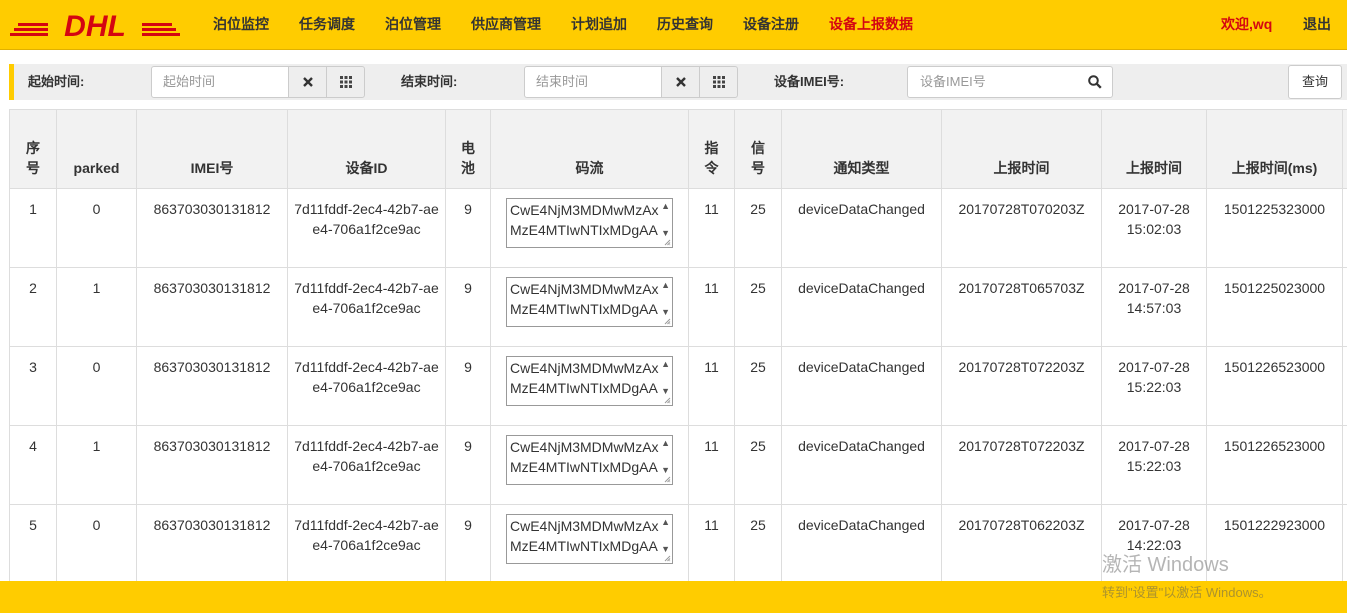 The width and height of the screenshot is (1347, 613). Describe the element at coordinates (56, 81) in the screenshot. I see `start-time-label: 起始时间:` at that location.